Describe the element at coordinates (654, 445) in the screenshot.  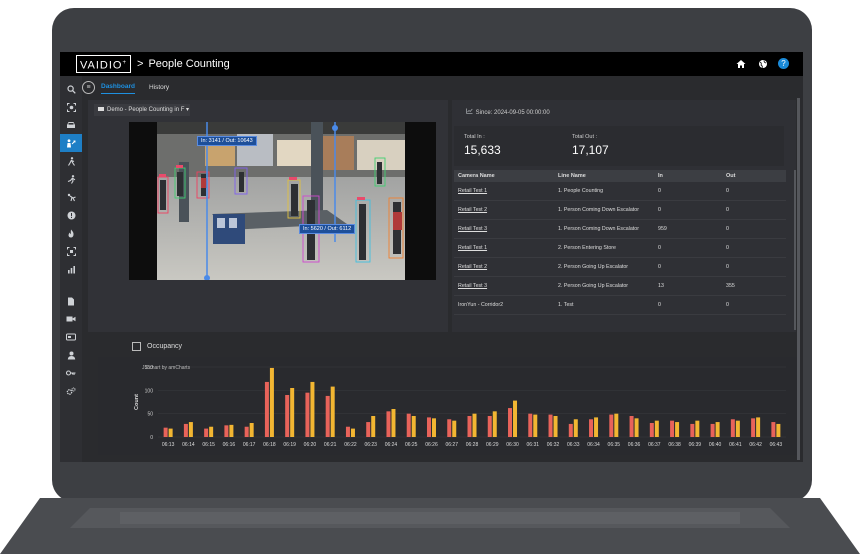
I see `x-tick-label: 06:37` at that location.